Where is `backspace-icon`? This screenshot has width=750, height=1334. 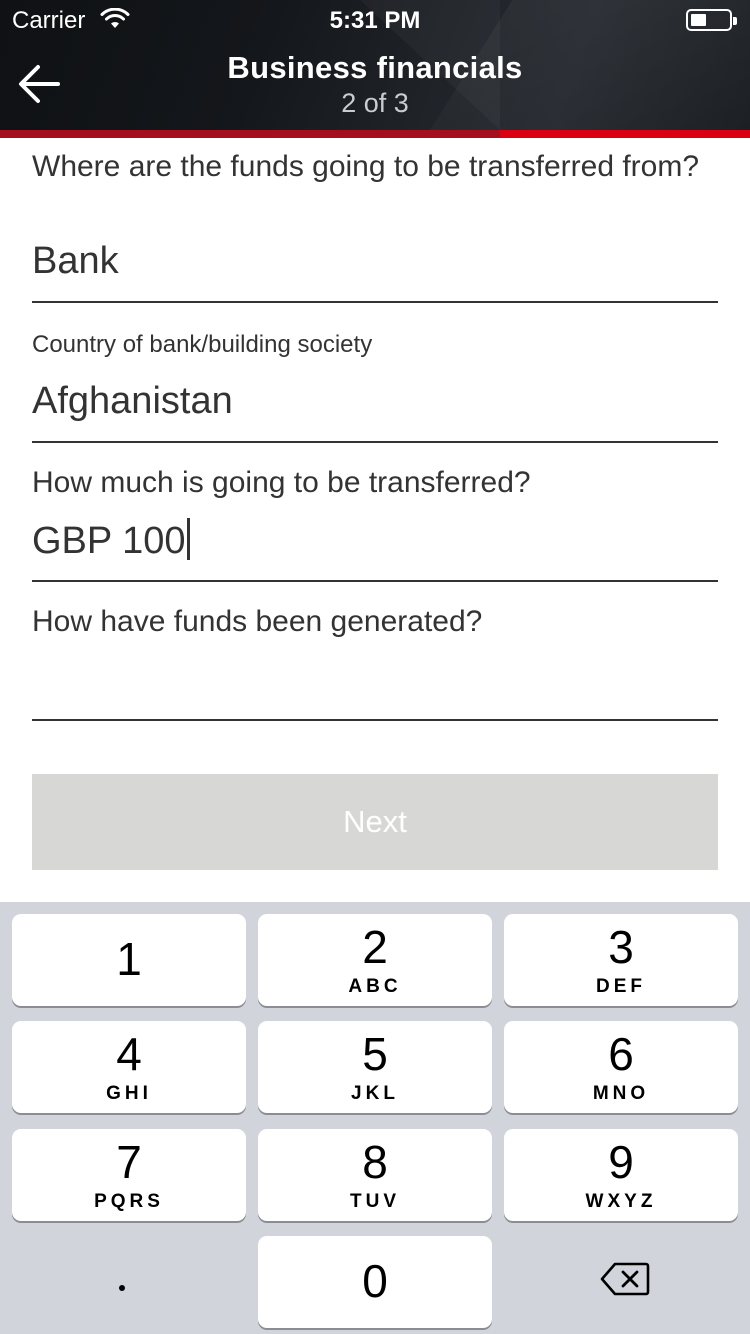
backspace-icon is located at coordinates (625, 1279).